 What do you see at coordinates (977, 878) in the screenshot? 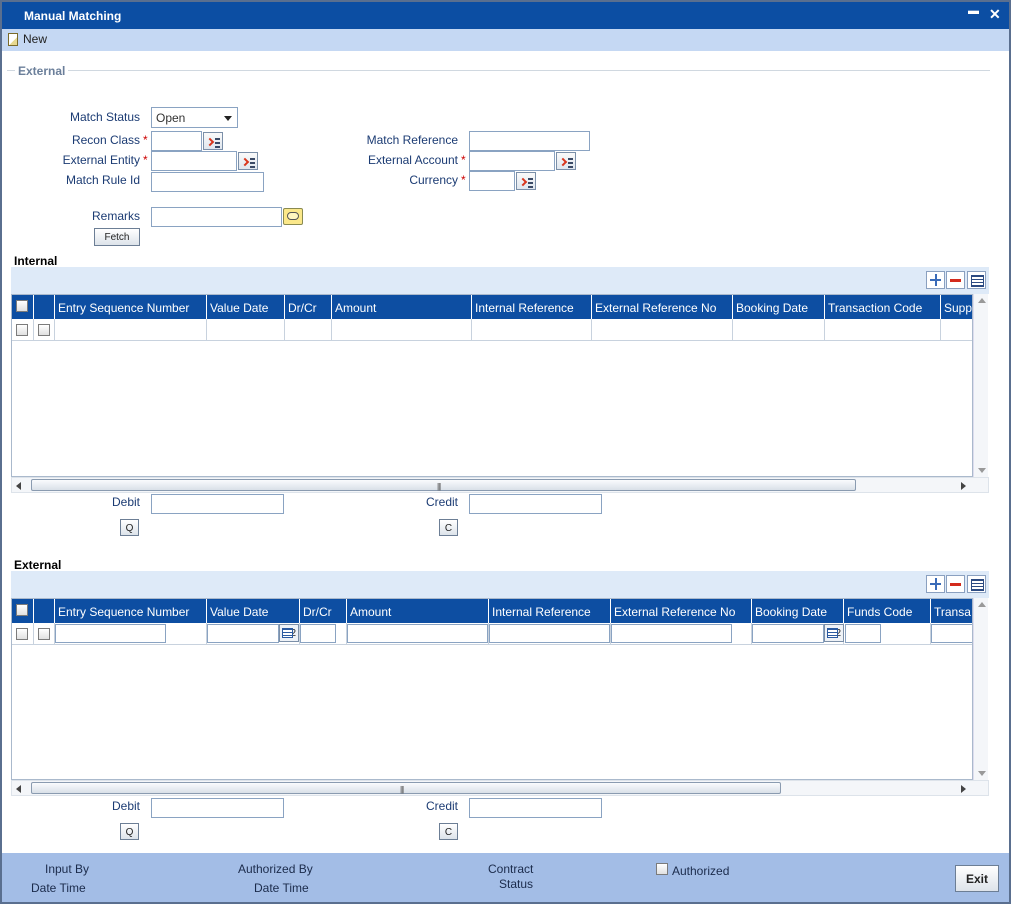
I see `exit-button: Exit` at bounding box center [977, 878].